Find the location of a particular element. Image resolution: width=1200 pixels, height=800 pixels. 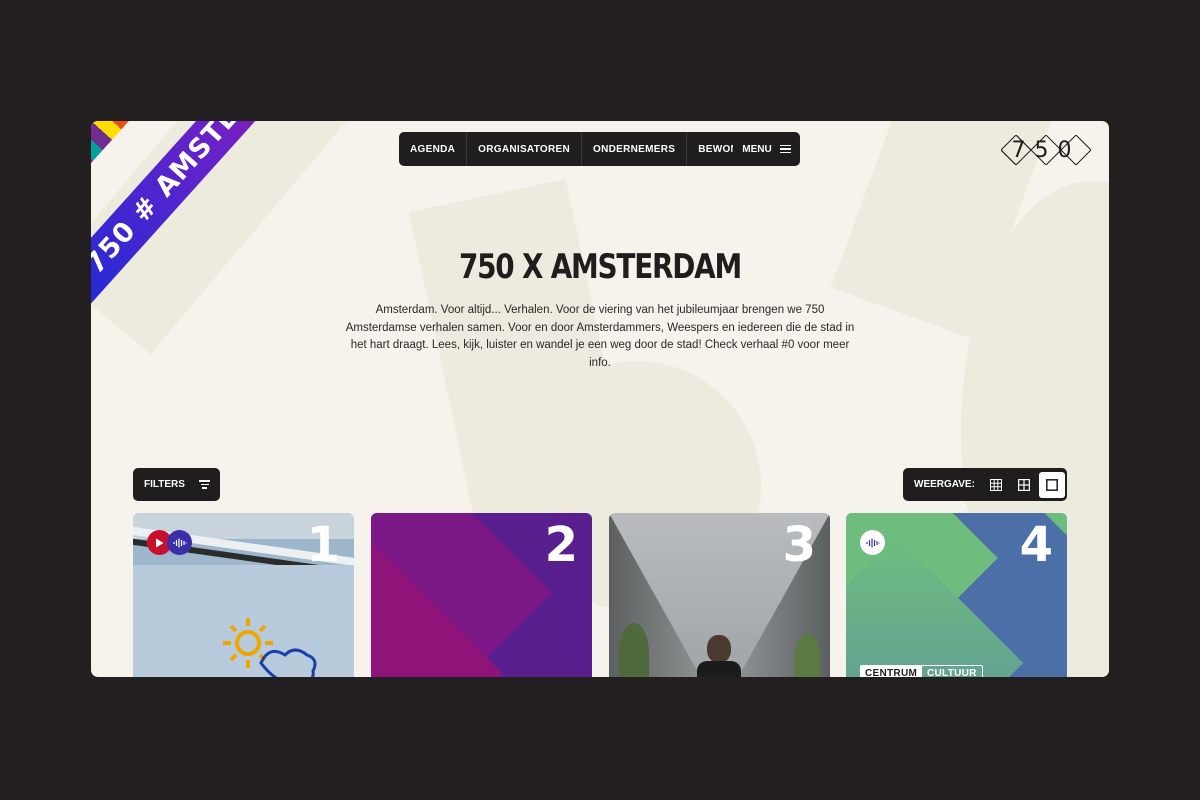

card-image-person-body is located at coordinates (719, 669).